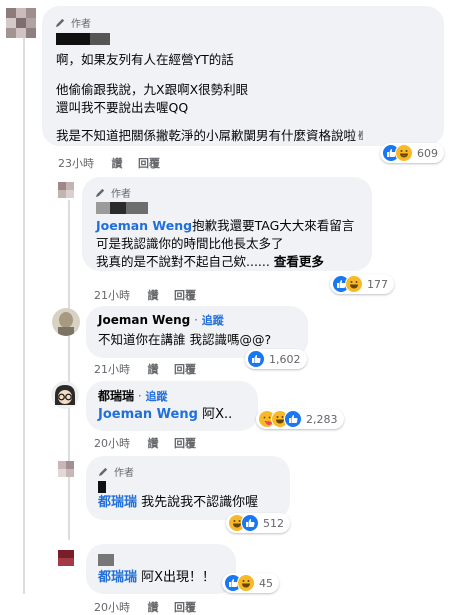 This screenshot has height=615, width=469. Describe the element at coordinates (122, 107) in the screenshot. I see `comment-line: 還叫我不要說出去喔QQ` at that location.